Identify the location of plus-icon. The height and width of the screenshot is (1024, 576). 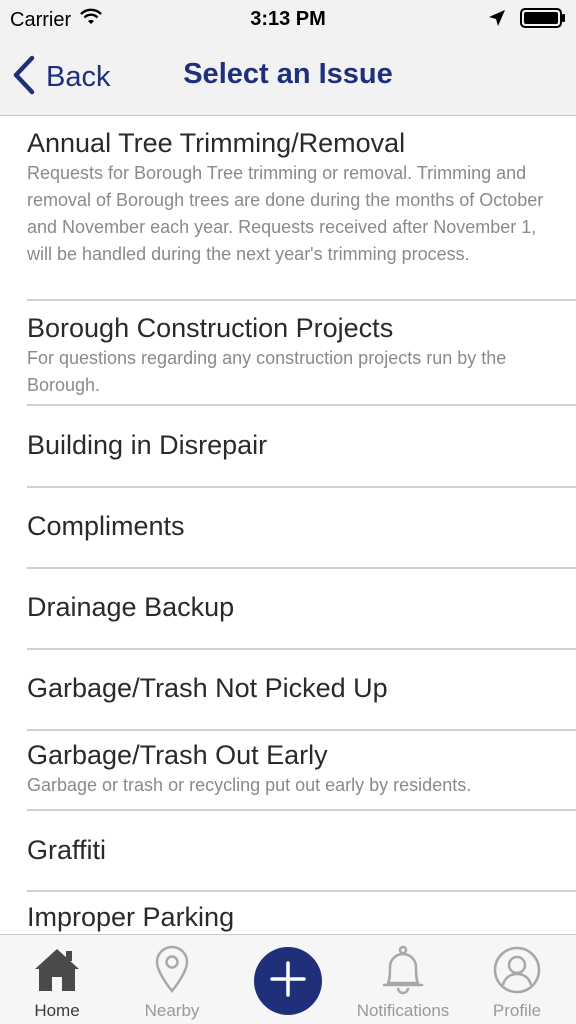
(288, 981).